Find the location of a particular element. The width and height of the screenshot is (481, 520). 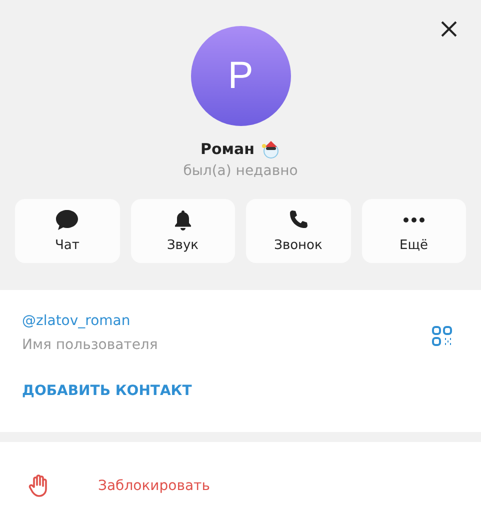

sound-action-button: Звук is located at coordinates (182, 231).